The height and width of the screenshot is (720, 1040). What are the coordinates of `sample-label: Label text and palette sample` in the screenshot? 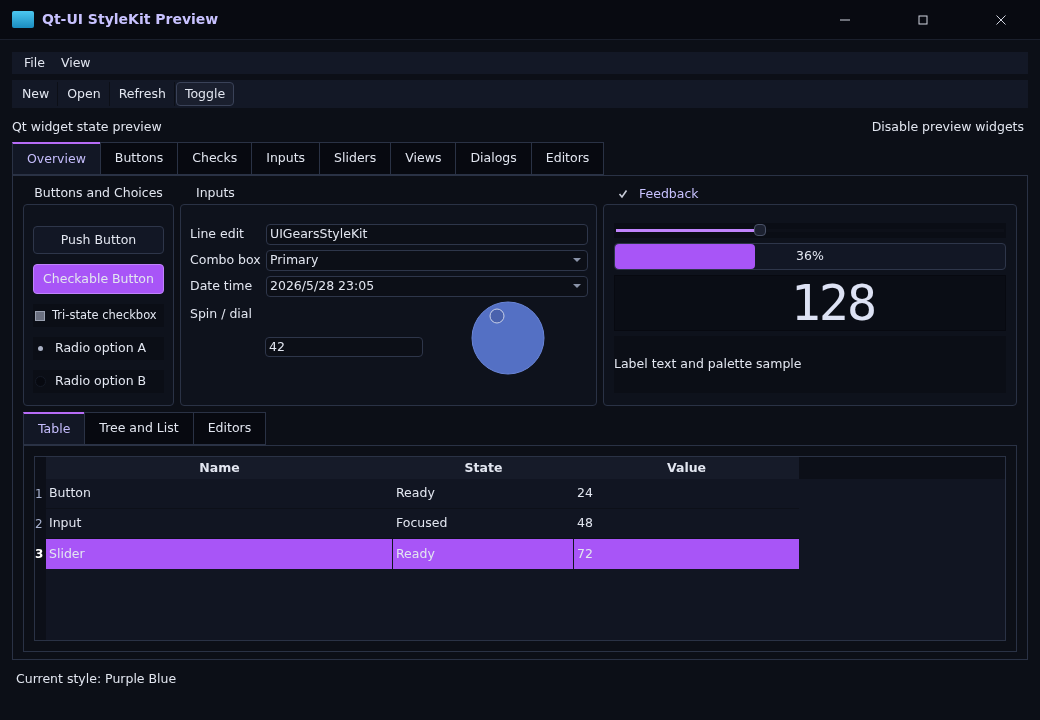 It's located at (708, 364).